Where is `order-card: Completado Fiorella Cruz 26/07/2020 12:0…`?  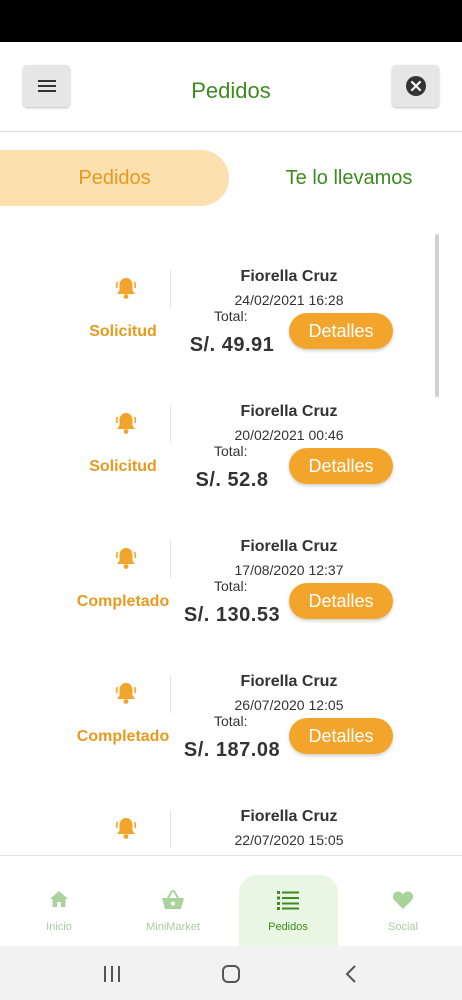 order-card: Completado Fiorella Cruz 26/07/2020 12:0… is located at coordinates (215, 704).